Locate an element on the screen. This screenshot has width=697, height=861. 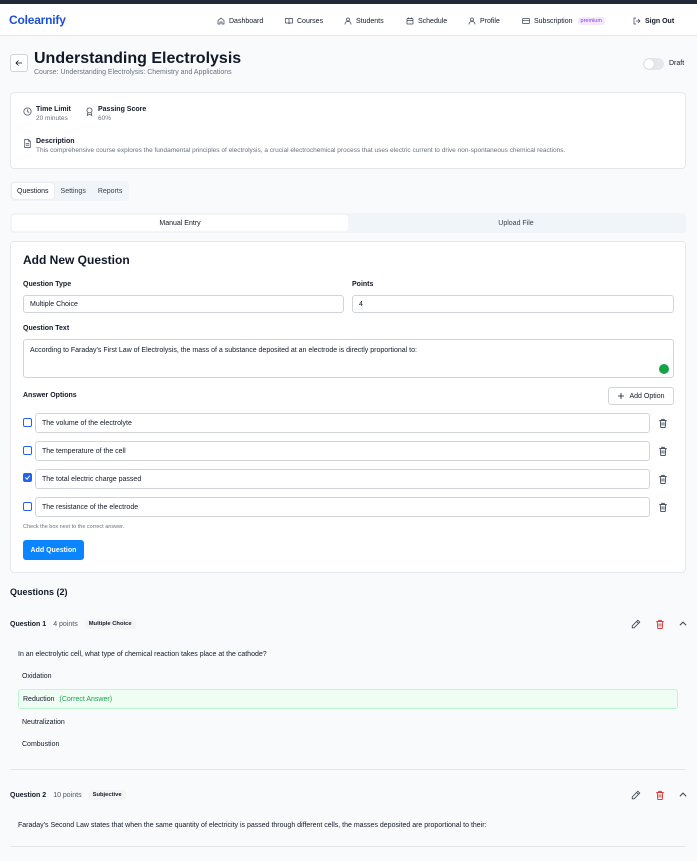
entry-mode-tabs: Manual Entry Upload File is located at coordinates (348, 223).